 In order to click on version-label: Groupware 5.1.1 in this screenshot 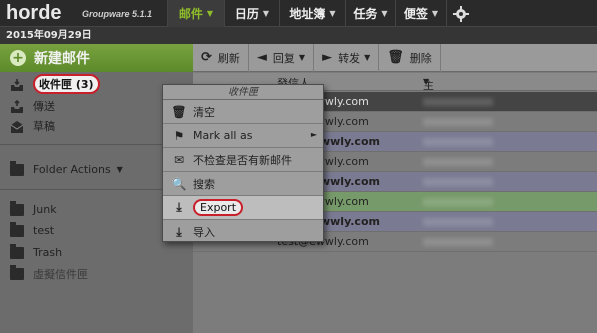, I will do `click(117, 14)`.